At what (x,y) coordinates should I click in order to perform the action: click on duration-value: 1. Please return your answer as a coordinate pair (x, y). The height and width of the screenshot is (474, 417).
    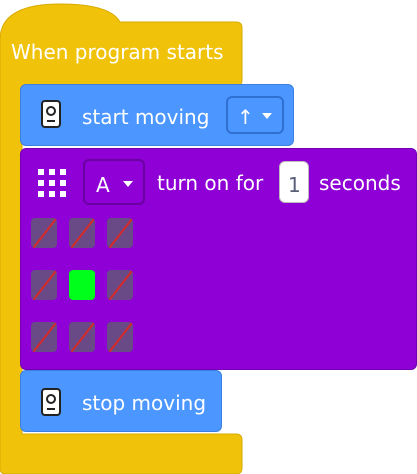
    Looking at the image, I should click on (294, 185).